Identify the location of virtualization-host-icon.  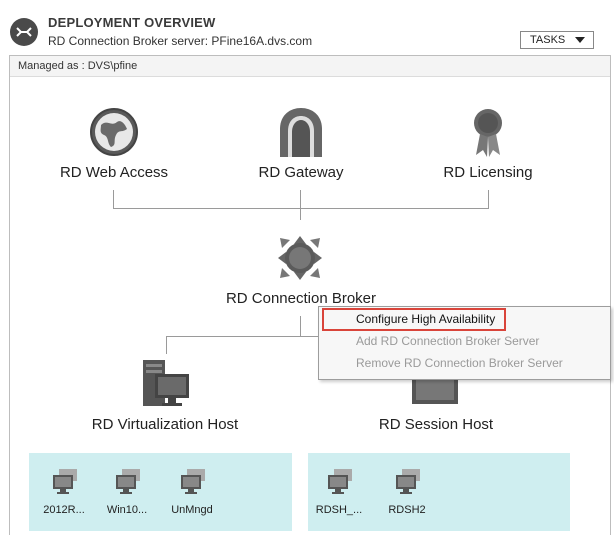
(166, 383).